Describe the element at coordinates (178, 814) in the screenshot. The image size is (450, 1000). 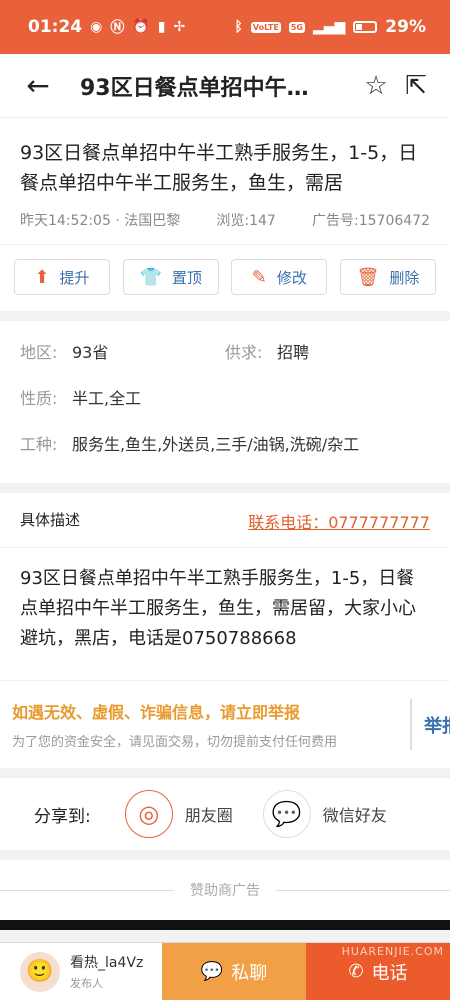
I see `share-moments-button: ◎ 朋友圈` at that location.